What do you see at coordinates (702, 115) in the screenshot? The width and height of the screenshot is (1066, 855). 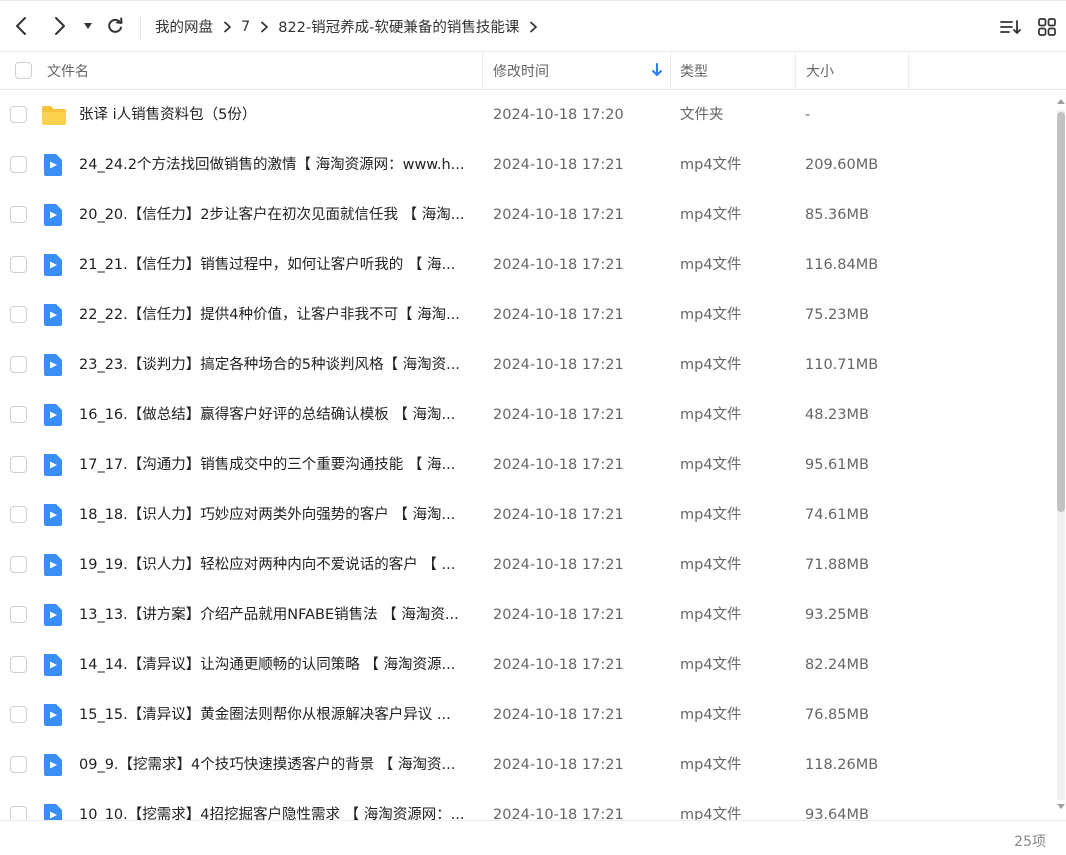 I see `file-type: 文件夹` at bounding box center [702, 115].